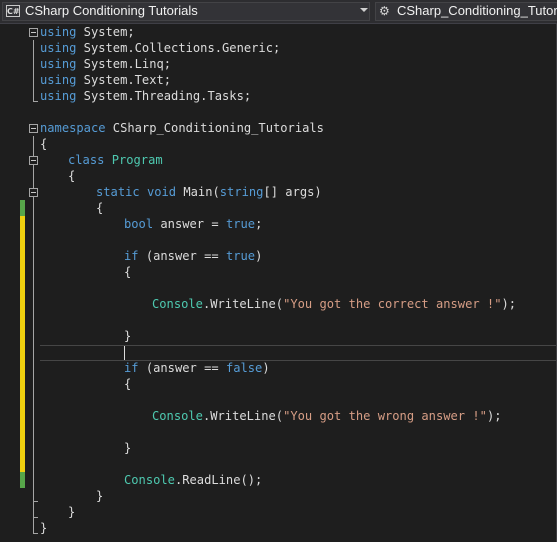  What do you see at coordinates (124, 353) in the screenshot?
I see `text-caret` at bounding box center [124, 353].